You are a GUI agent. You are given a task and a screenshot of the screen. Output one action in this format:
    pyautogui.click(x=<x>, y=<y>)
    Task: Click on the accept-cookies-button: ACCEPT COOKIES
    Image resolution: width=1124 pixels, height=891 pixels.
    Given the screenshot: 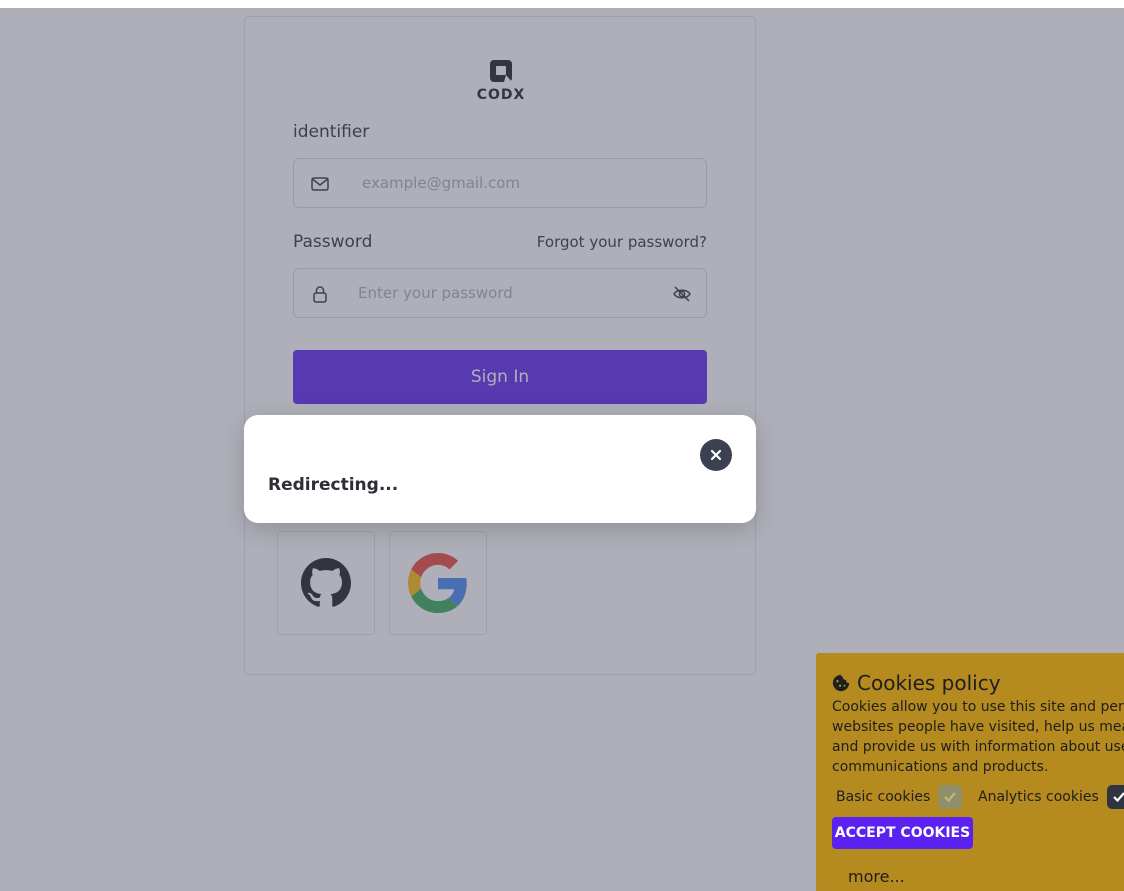 What is the action you would take?
    pyautogui.click(x=902, y=833)
    